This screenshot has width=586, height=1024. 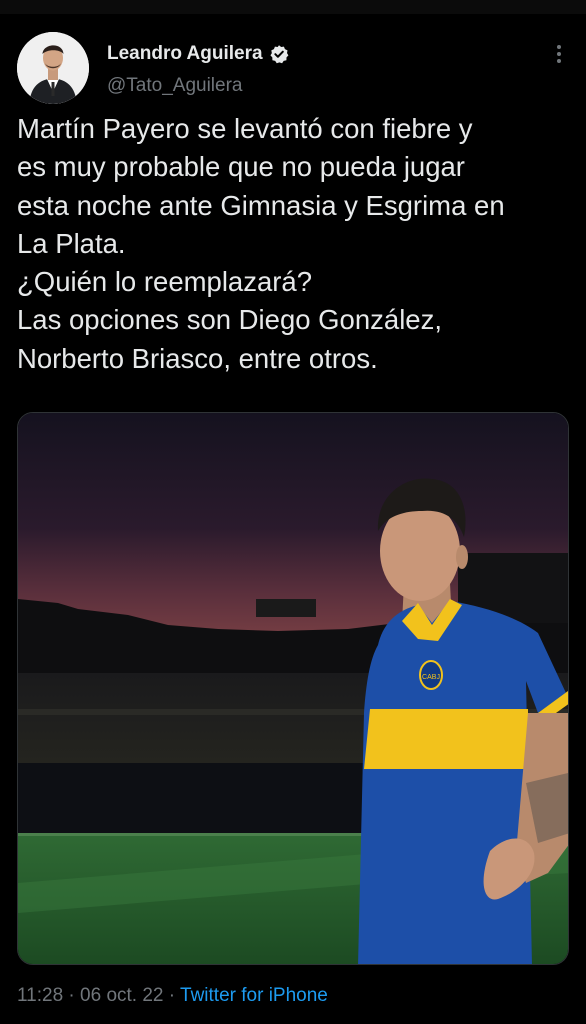 I want to click on author-handle: @Tato_Aguilera, so click(x=174, y=86).